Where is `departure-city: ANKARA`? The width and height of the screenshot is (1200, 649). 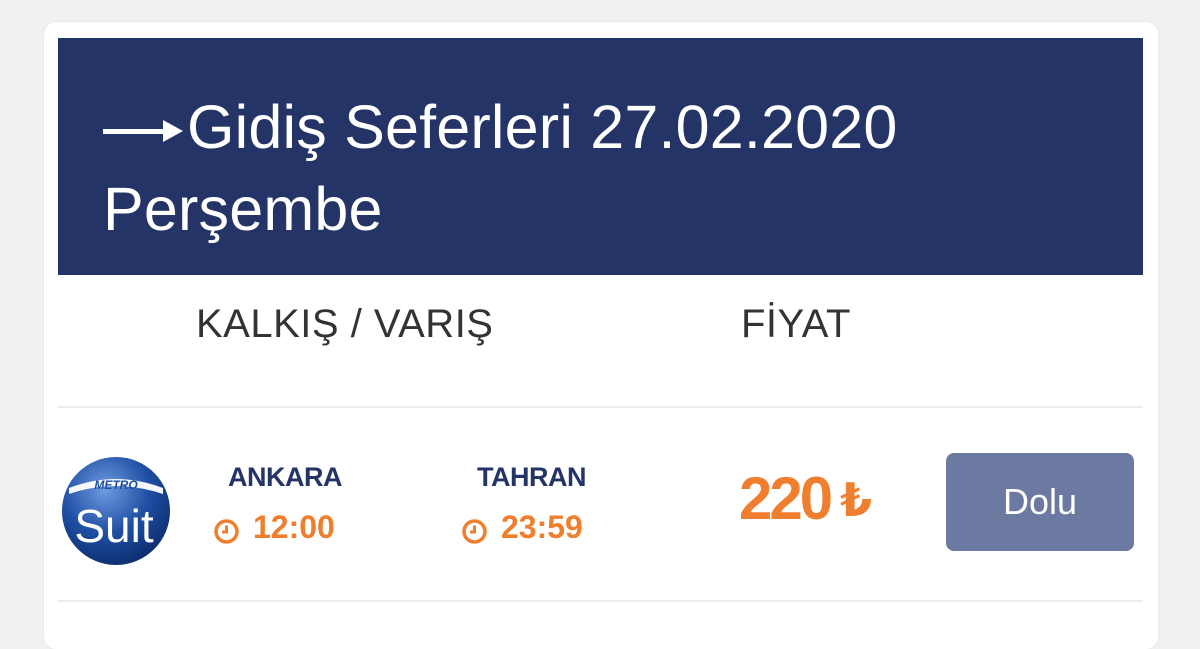
departure-city: ANKARA is located at coordinates (285, 477).